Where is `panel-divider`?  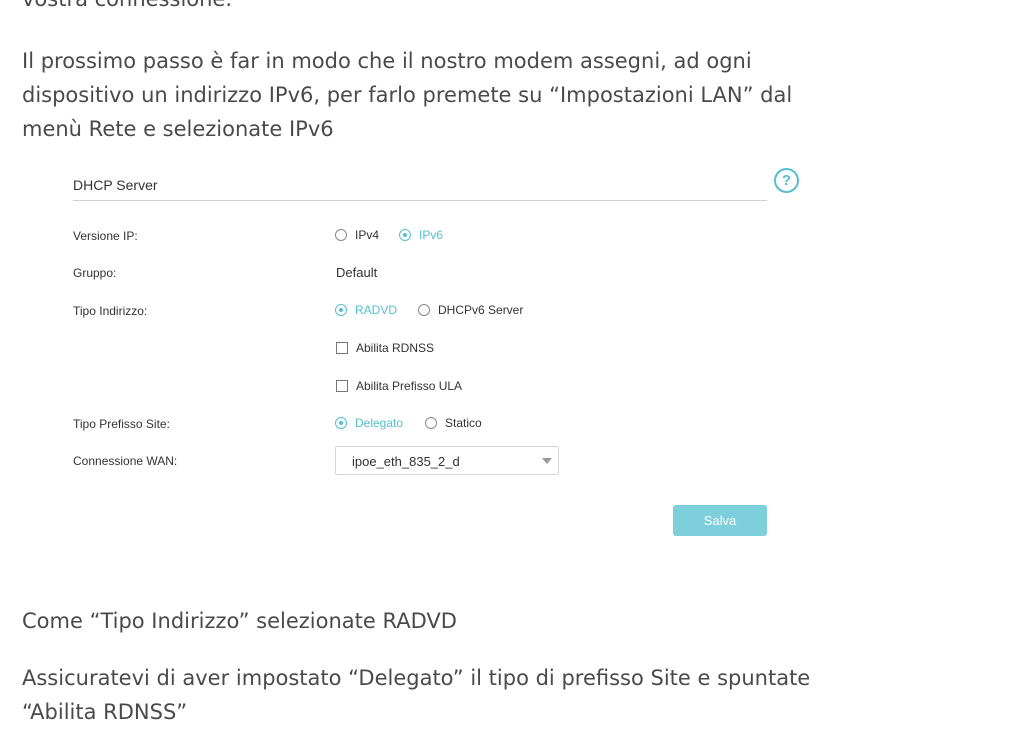
panel-divider is located at coordinates (420, 200).